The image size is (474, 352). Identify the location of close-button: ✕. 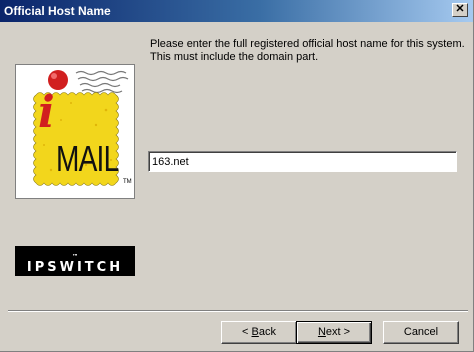
(460, 10).